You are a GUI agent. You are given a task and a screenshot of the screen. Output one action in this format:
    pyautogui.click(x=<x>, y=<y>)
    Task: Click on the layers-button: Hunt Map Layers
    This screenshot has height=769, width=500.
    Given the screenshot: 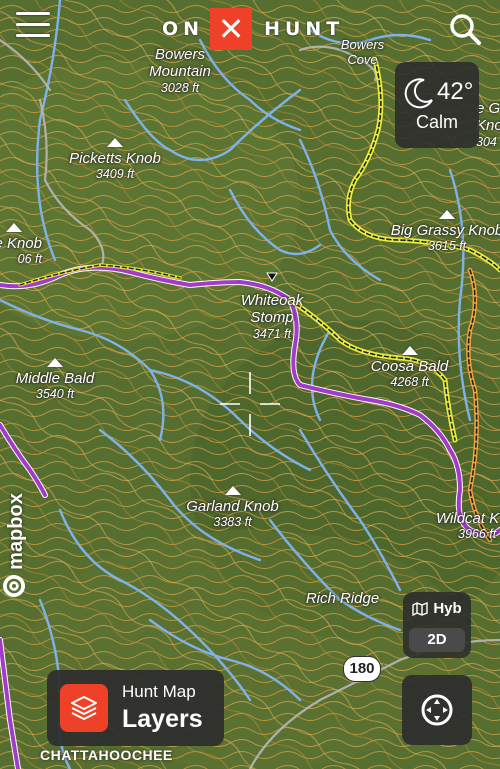 What is the action you would take?
    pyautogui.click(x=135, y=708)
    